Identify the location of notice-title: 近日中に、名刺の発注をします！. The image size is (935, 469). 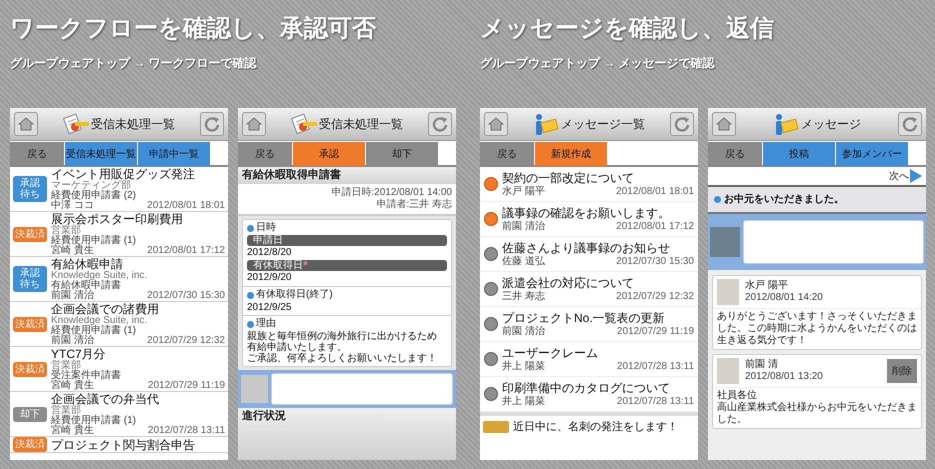
(595, 427).